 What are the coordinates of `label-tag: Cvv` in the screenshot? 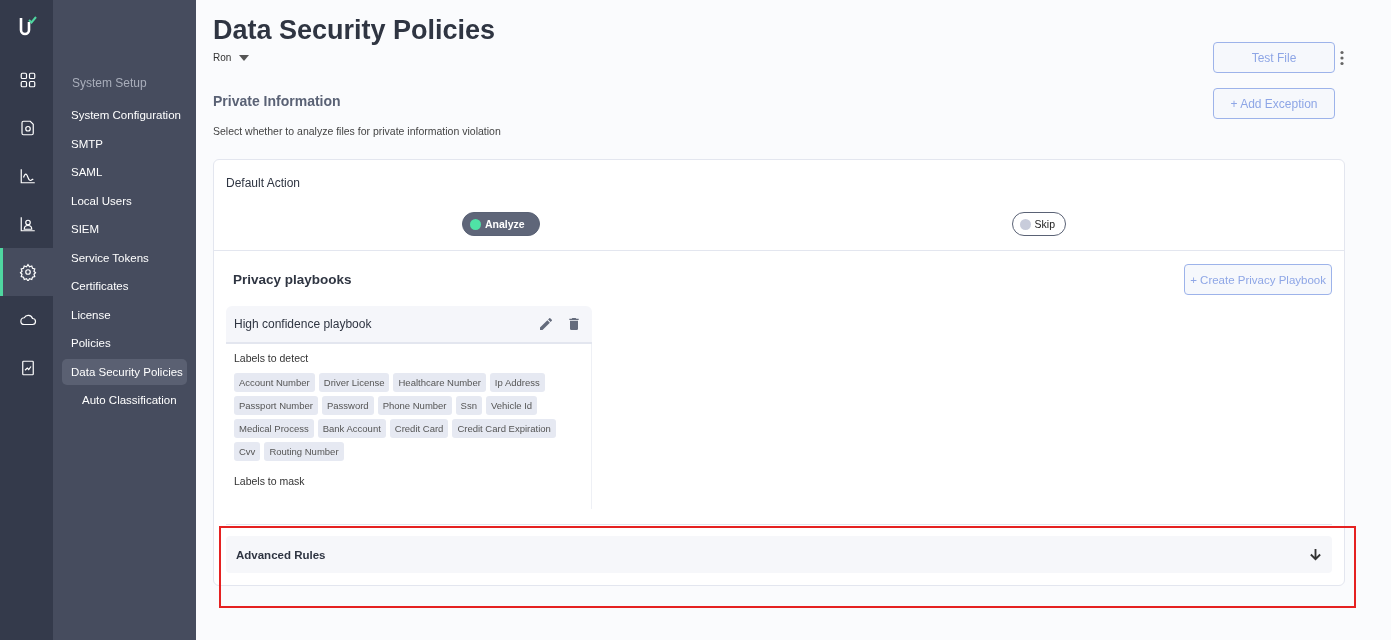 It's located at (247, 451).